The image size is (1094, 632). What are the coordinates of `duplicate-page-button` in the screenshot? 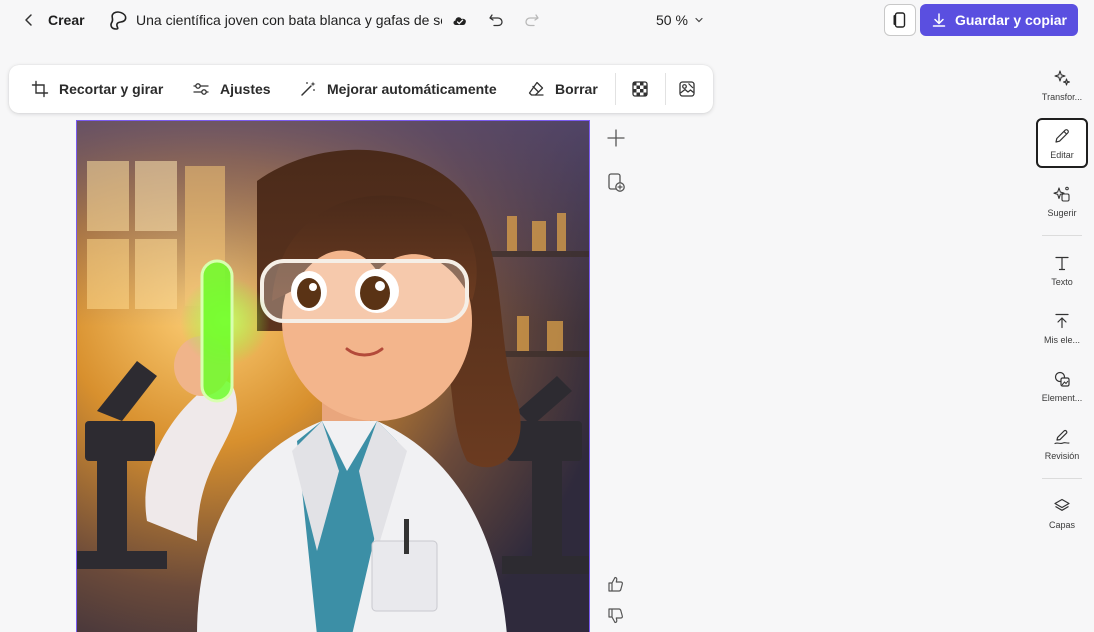 It's located at (616, 182).